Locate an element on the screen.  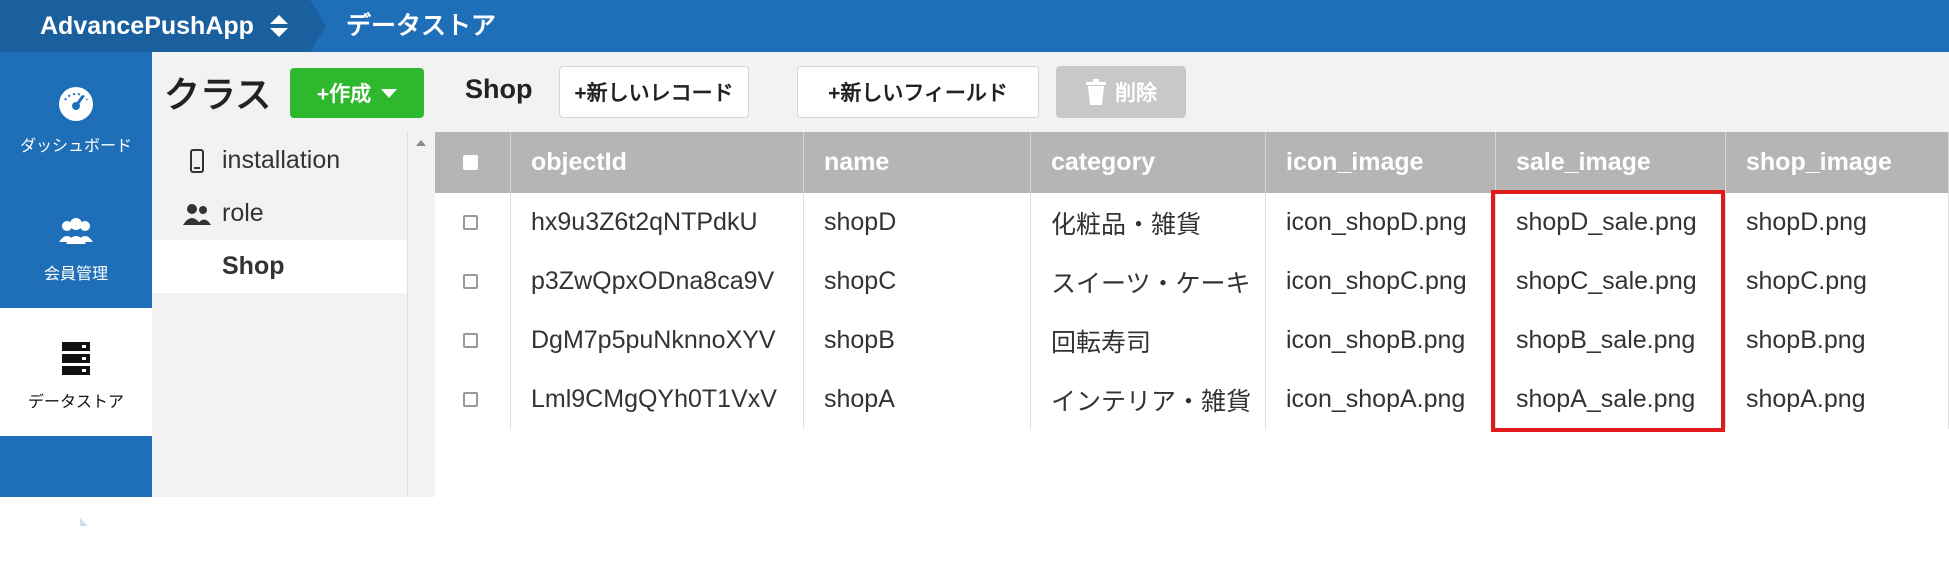
database-icon is located at coordinates (76, 358).